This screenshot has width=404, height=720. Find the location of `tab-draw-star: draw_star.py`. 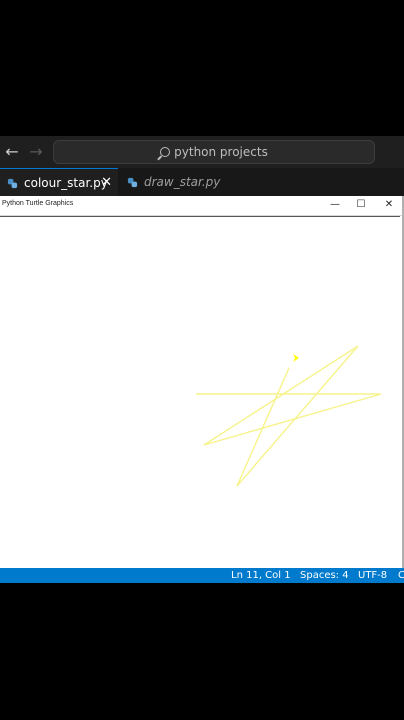

tab-draw-star: draw_star.py is located at coordinates (190, 182).